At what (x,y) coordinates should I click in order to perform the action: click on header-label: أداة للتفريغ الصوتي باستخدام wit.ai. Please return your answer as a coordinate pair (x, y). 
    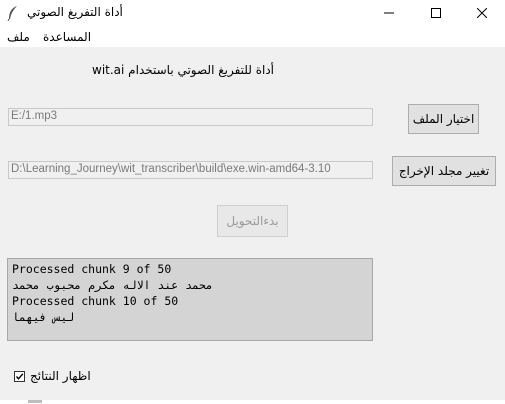
    Looking at the image, I should click on (183, 70).